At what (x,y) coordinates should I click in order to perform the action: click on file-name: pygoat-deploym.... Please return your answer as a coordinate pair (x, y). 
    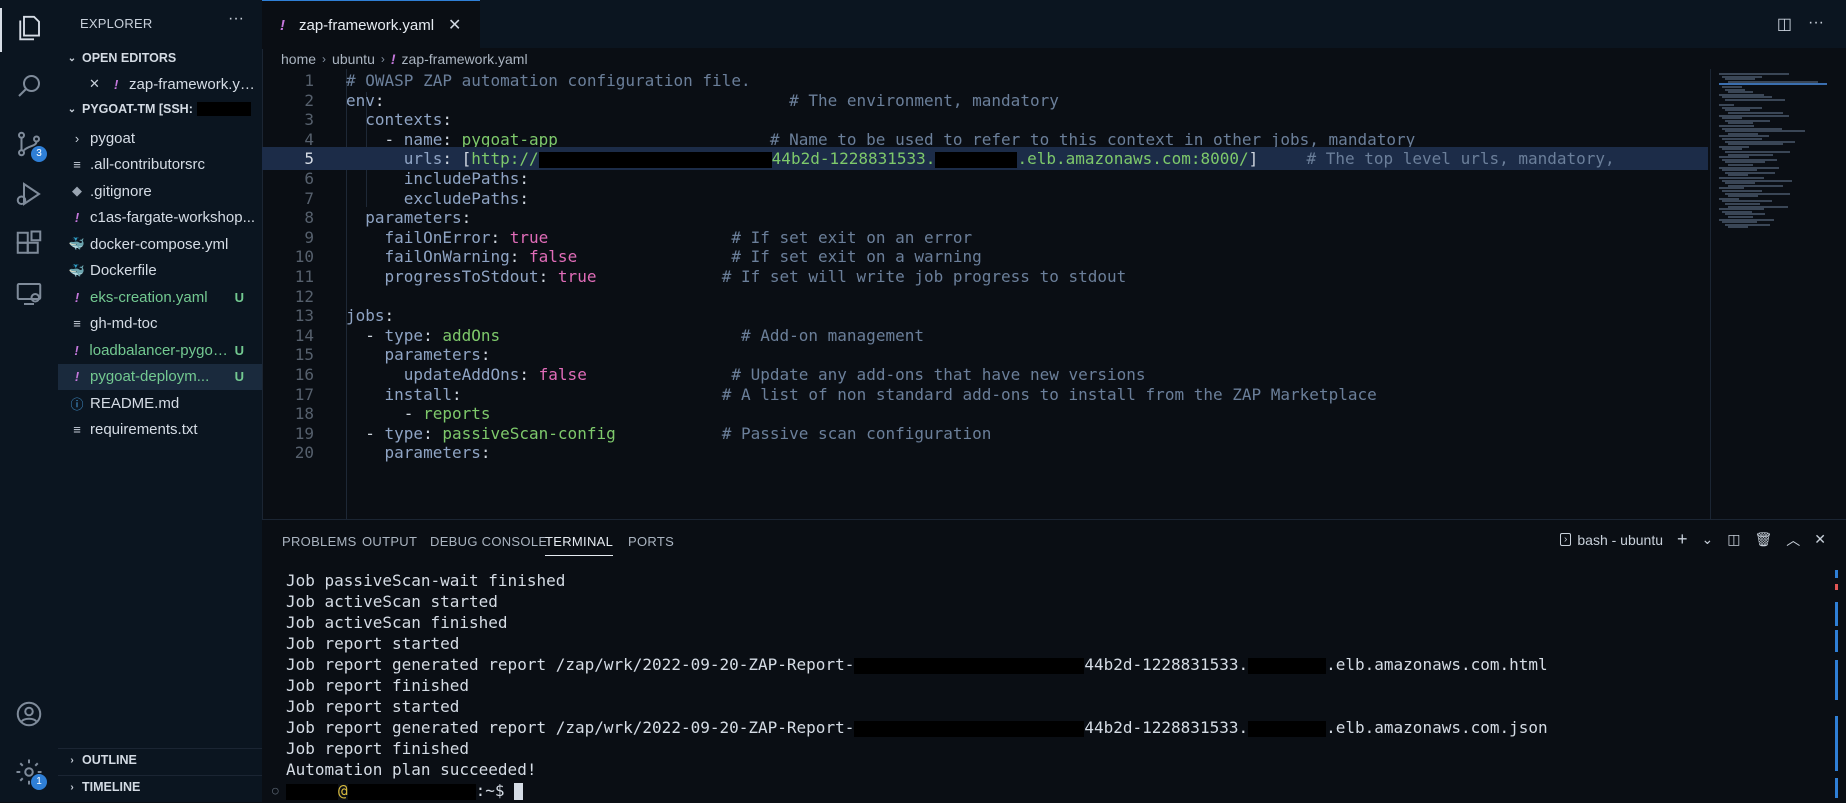
    Looking at the image, I should click on (150, 376).